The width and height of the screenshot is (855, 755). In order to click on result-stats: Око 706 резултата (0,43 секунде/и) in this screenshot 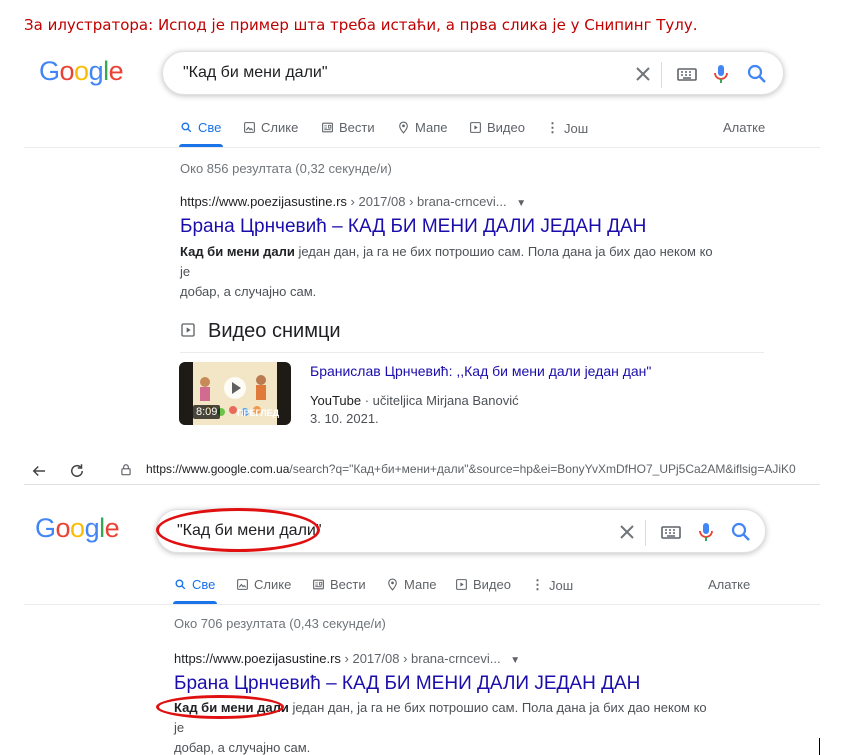, I will do `click(280, 623)`.